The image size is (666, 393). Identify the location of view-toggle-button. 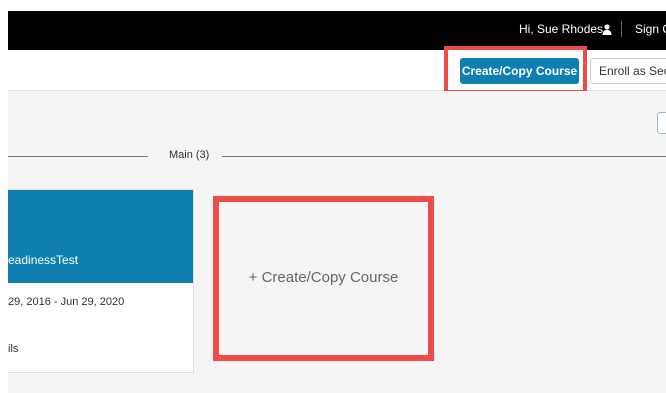
(661, 123).